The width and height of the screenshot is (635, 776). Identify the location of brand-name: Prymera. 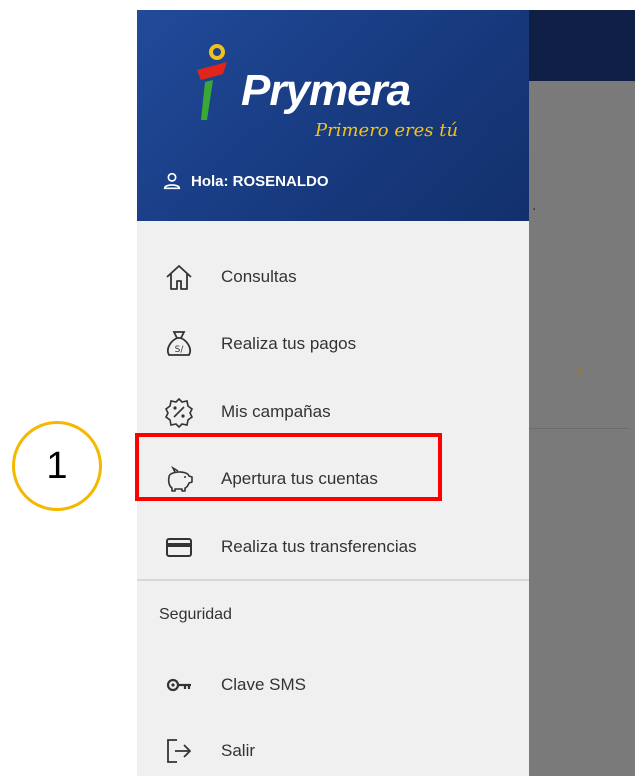
(326, 90).